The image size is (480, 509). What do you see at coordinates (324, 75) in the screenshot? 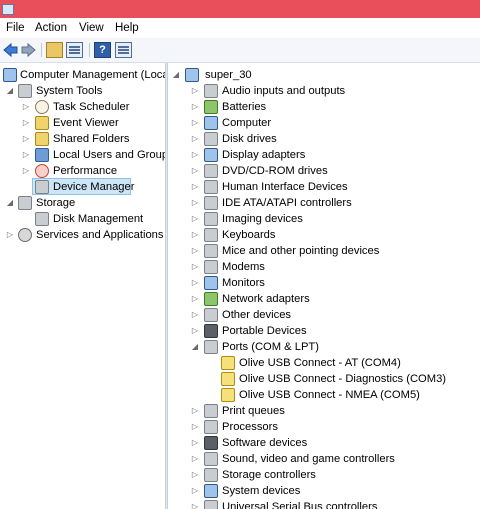
I see `device-root: ◢ super_30` at bounding box center [324, 75].